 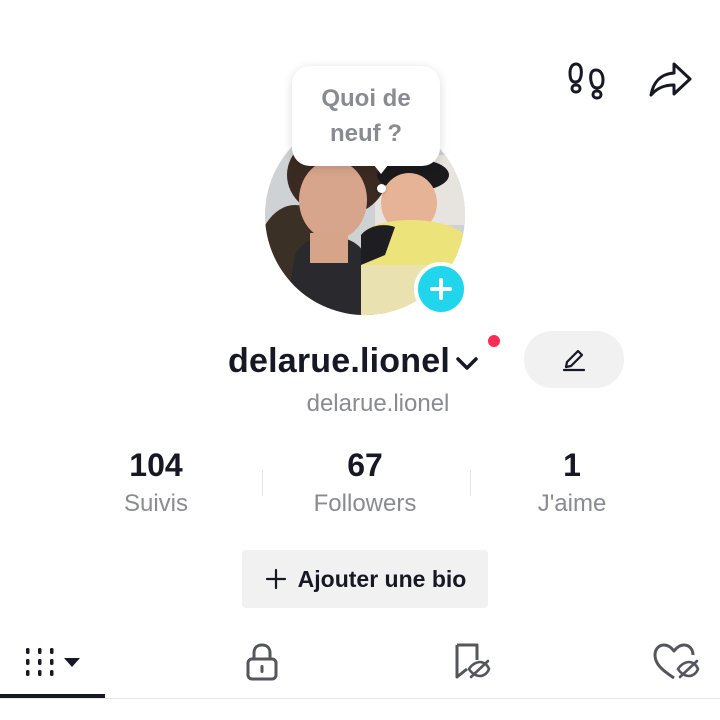 What do you see at coordinates (365, 503) in the screenshot?
I see `stat-label: Followers` at bounding box center [365, 503].